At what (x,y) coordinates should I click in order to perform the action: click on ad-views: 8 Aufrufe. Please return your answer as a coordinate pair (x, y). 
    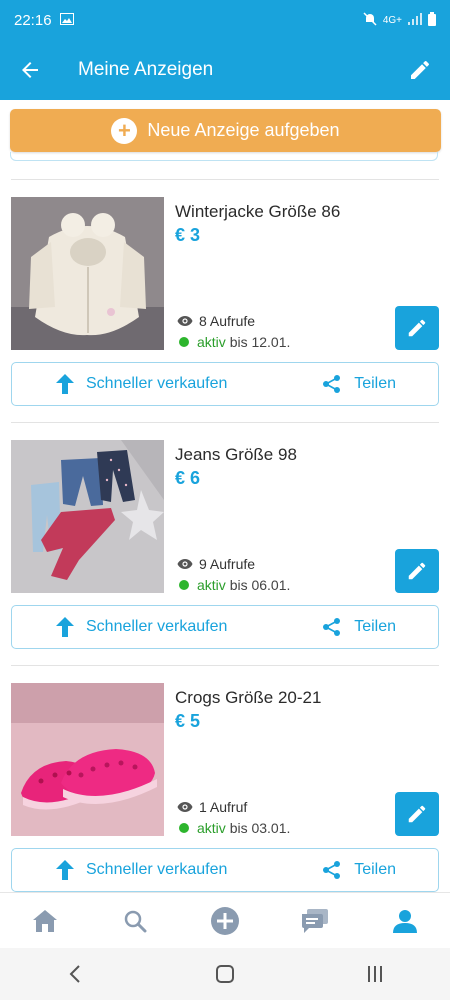
    Looking at the image, I should click on (216, 321).